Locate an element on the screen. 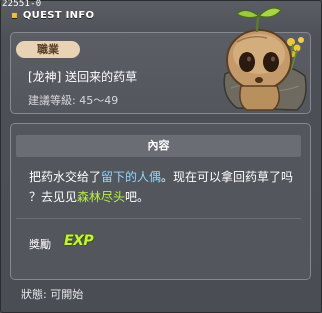 The width and height of the screenshot is (322, 313). exp-reward-icon: EXP is located at coordinates (79, 241).